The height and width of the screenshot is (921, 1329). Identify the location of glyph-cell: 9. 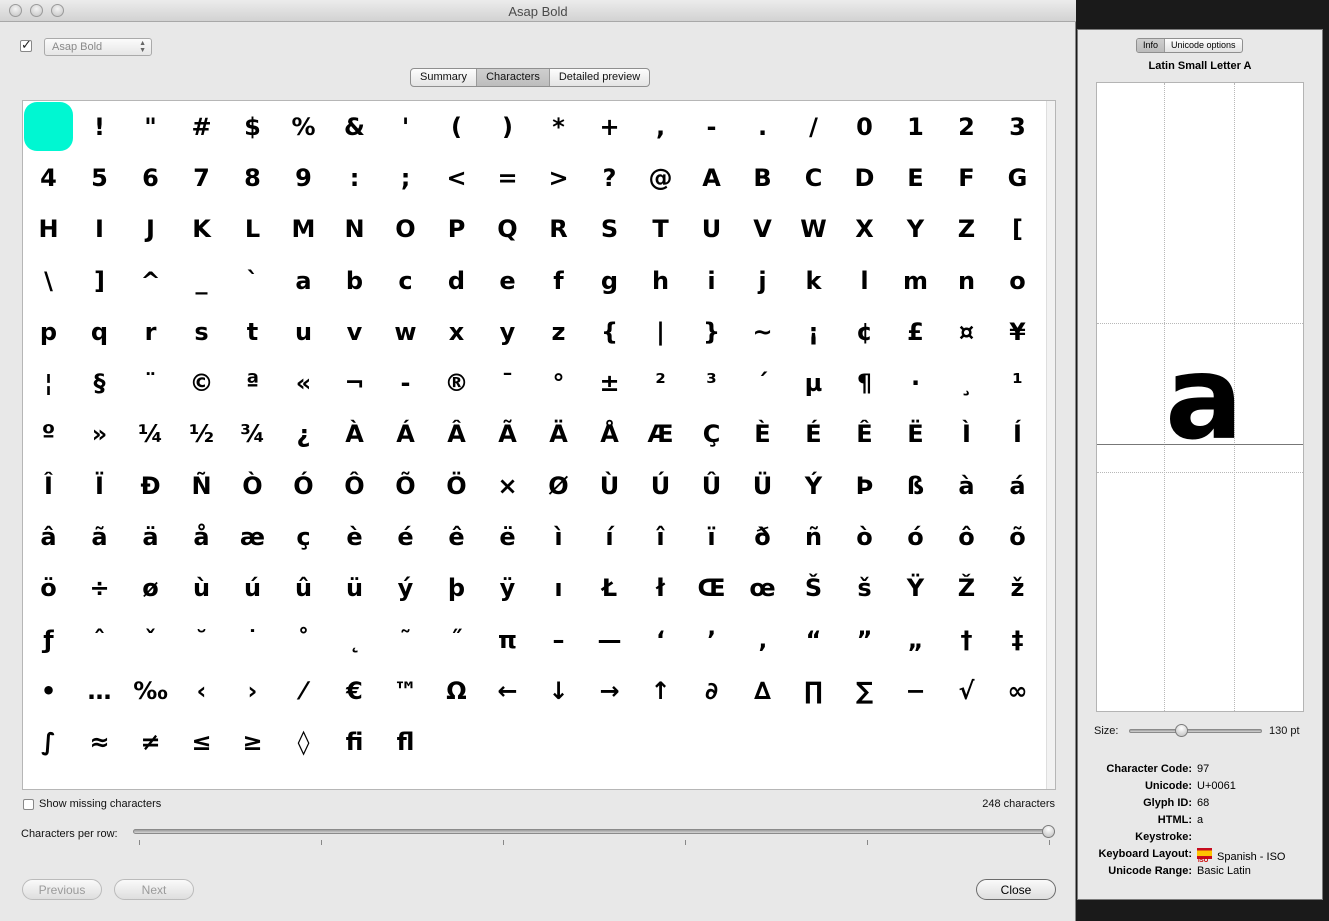
(303, 177).